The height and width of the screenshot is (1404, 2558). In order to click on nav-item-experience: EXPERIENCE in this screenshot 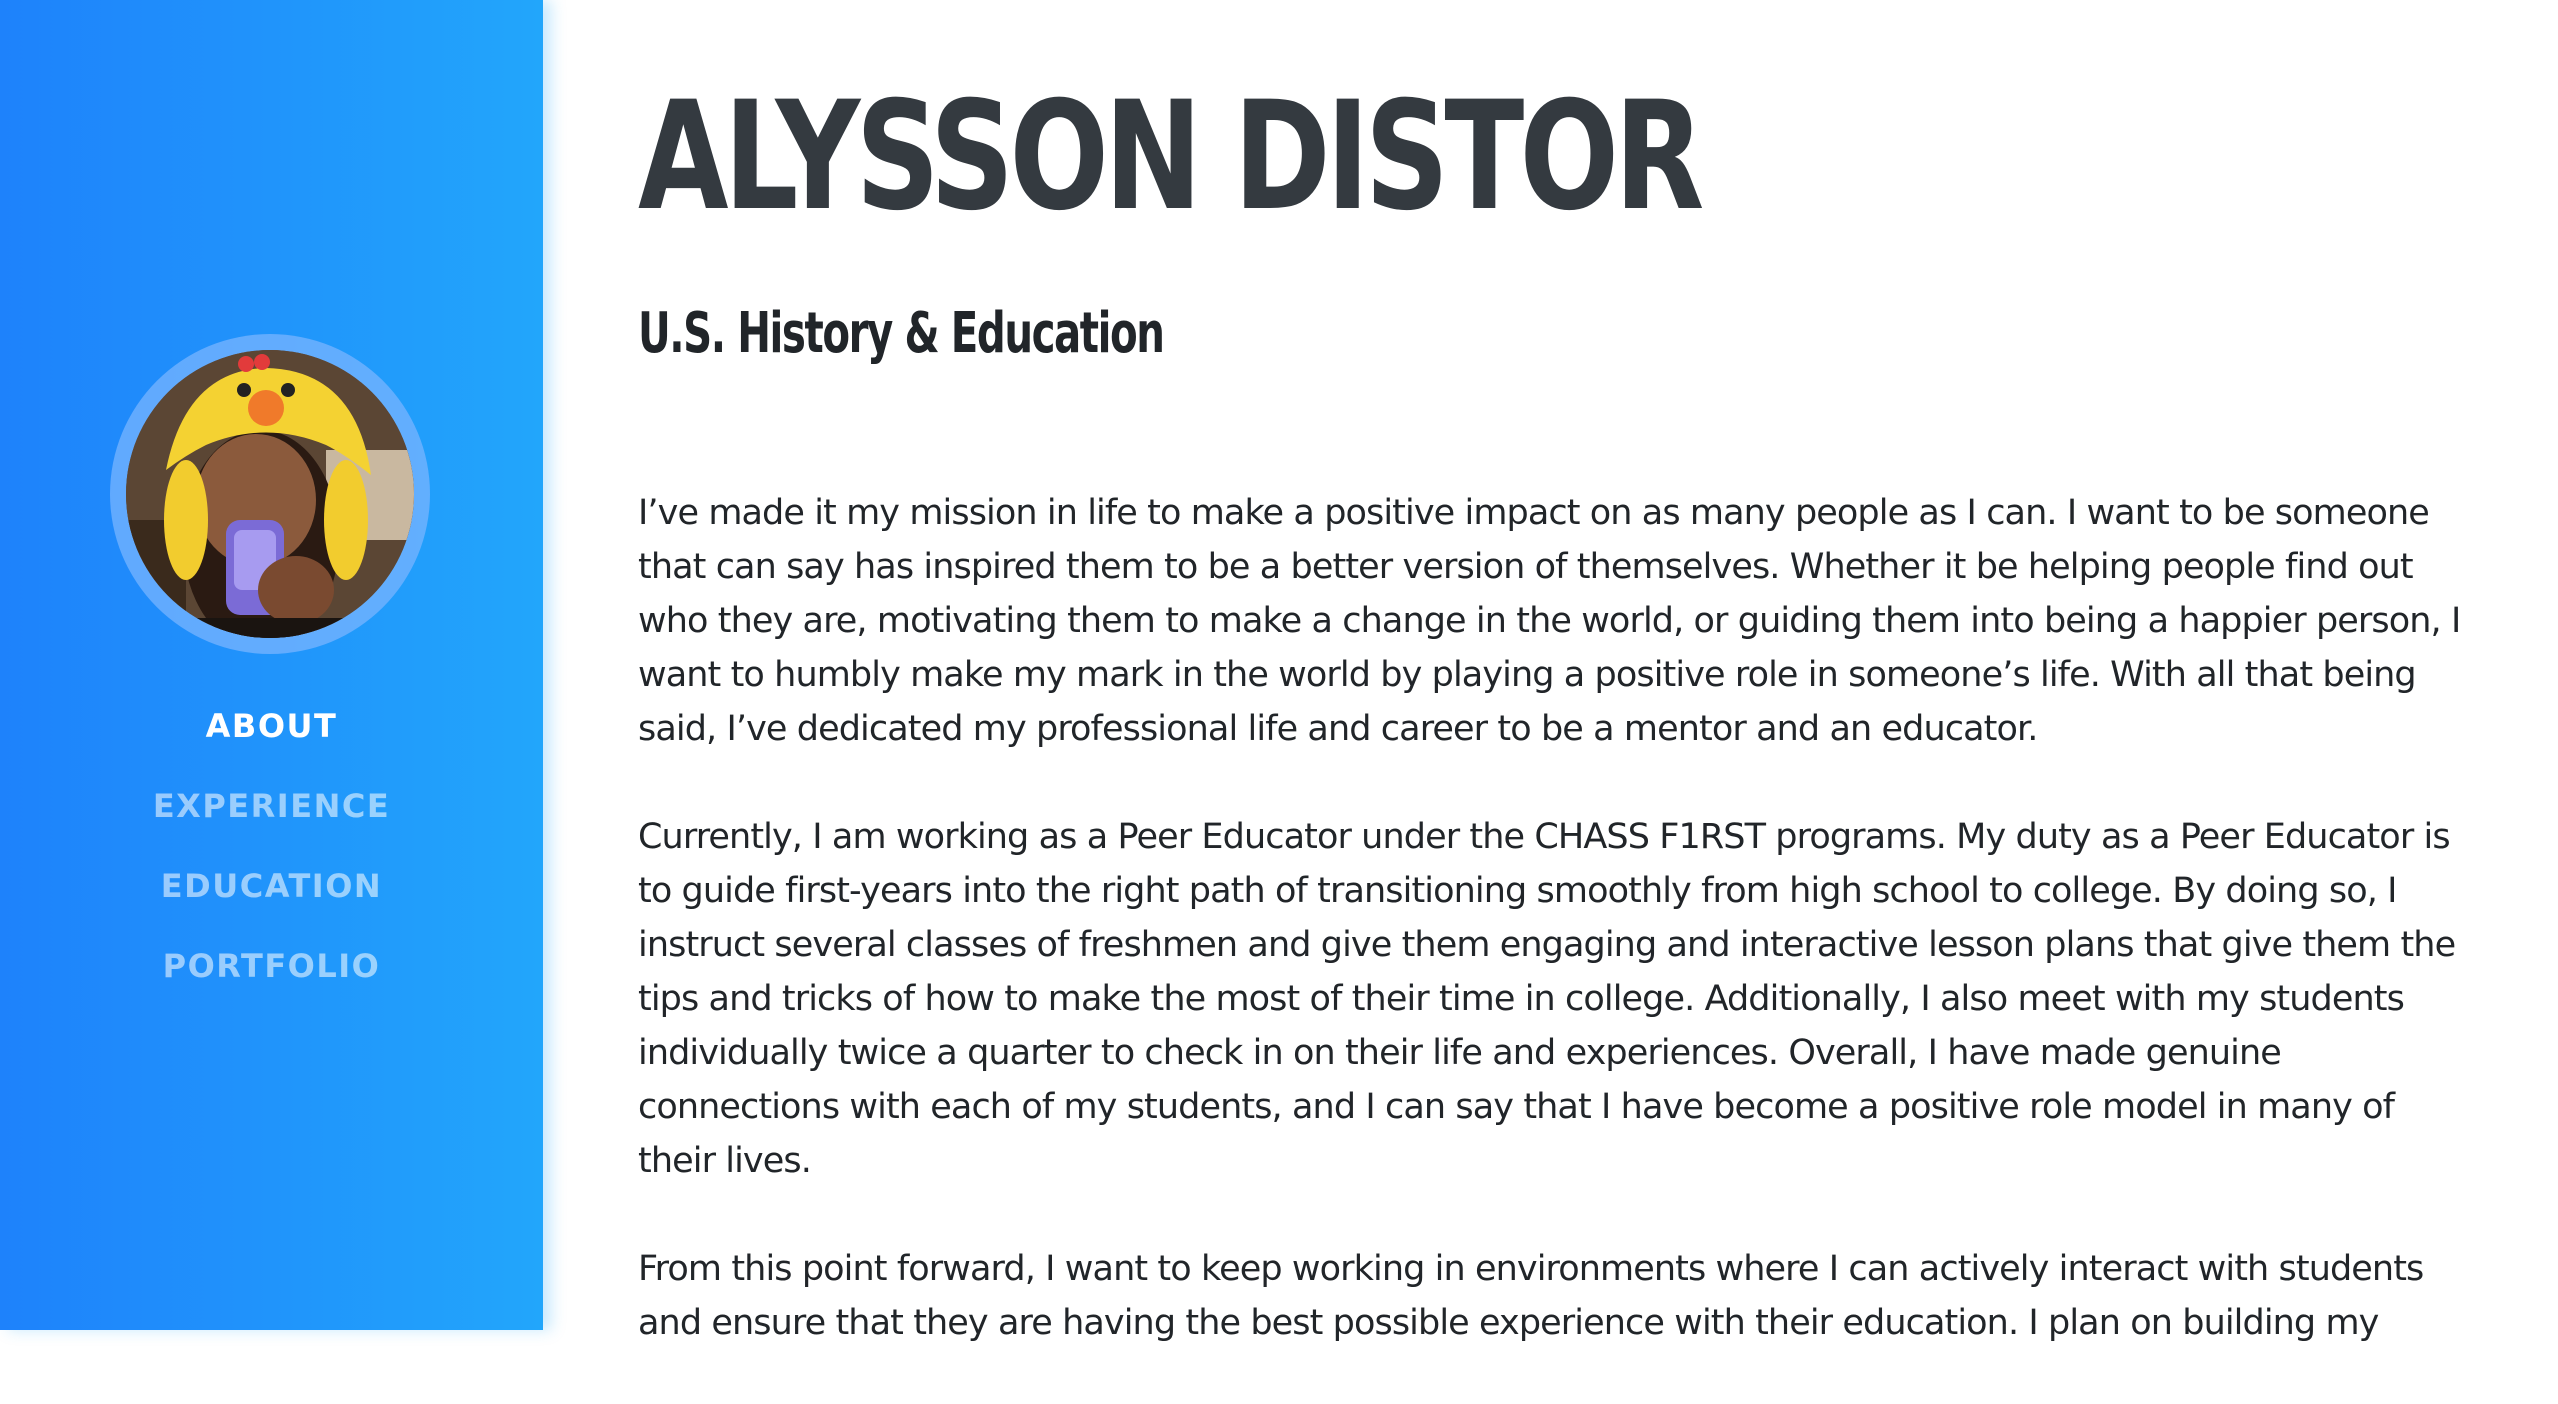, I will do `click(271, 820)`.